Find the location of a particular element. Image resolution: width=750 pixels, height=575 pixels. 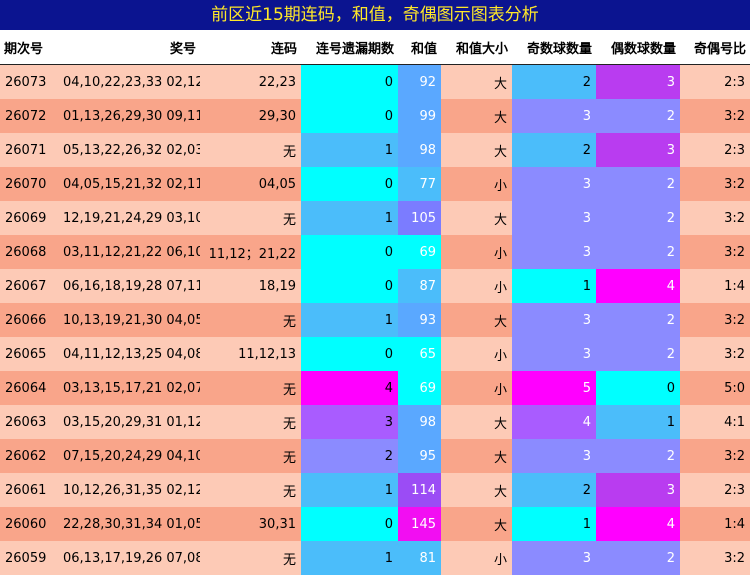

cell-issue: 26062 is located at coordinates (29, 456).